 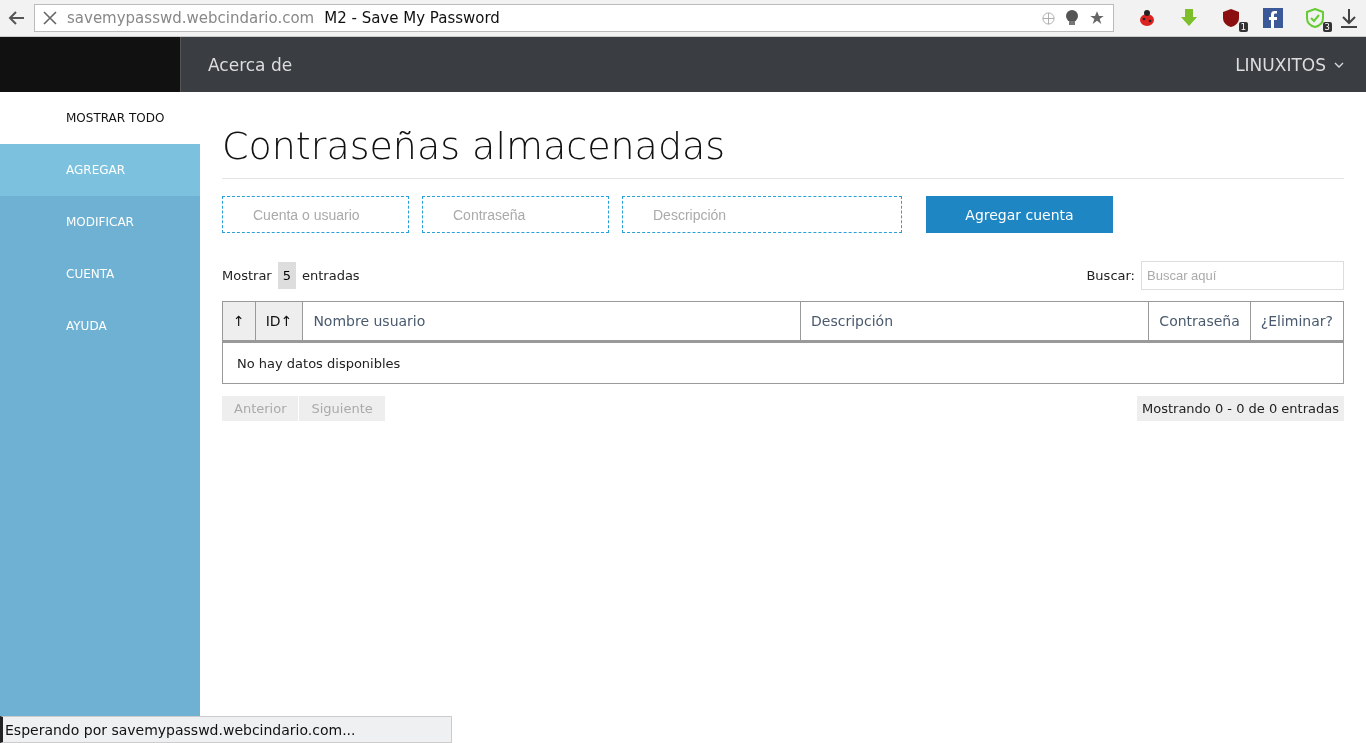 What do you see at coordinates (17, 18) in the screenshot?
I see `back-icon` at bounding box center [17, 18].